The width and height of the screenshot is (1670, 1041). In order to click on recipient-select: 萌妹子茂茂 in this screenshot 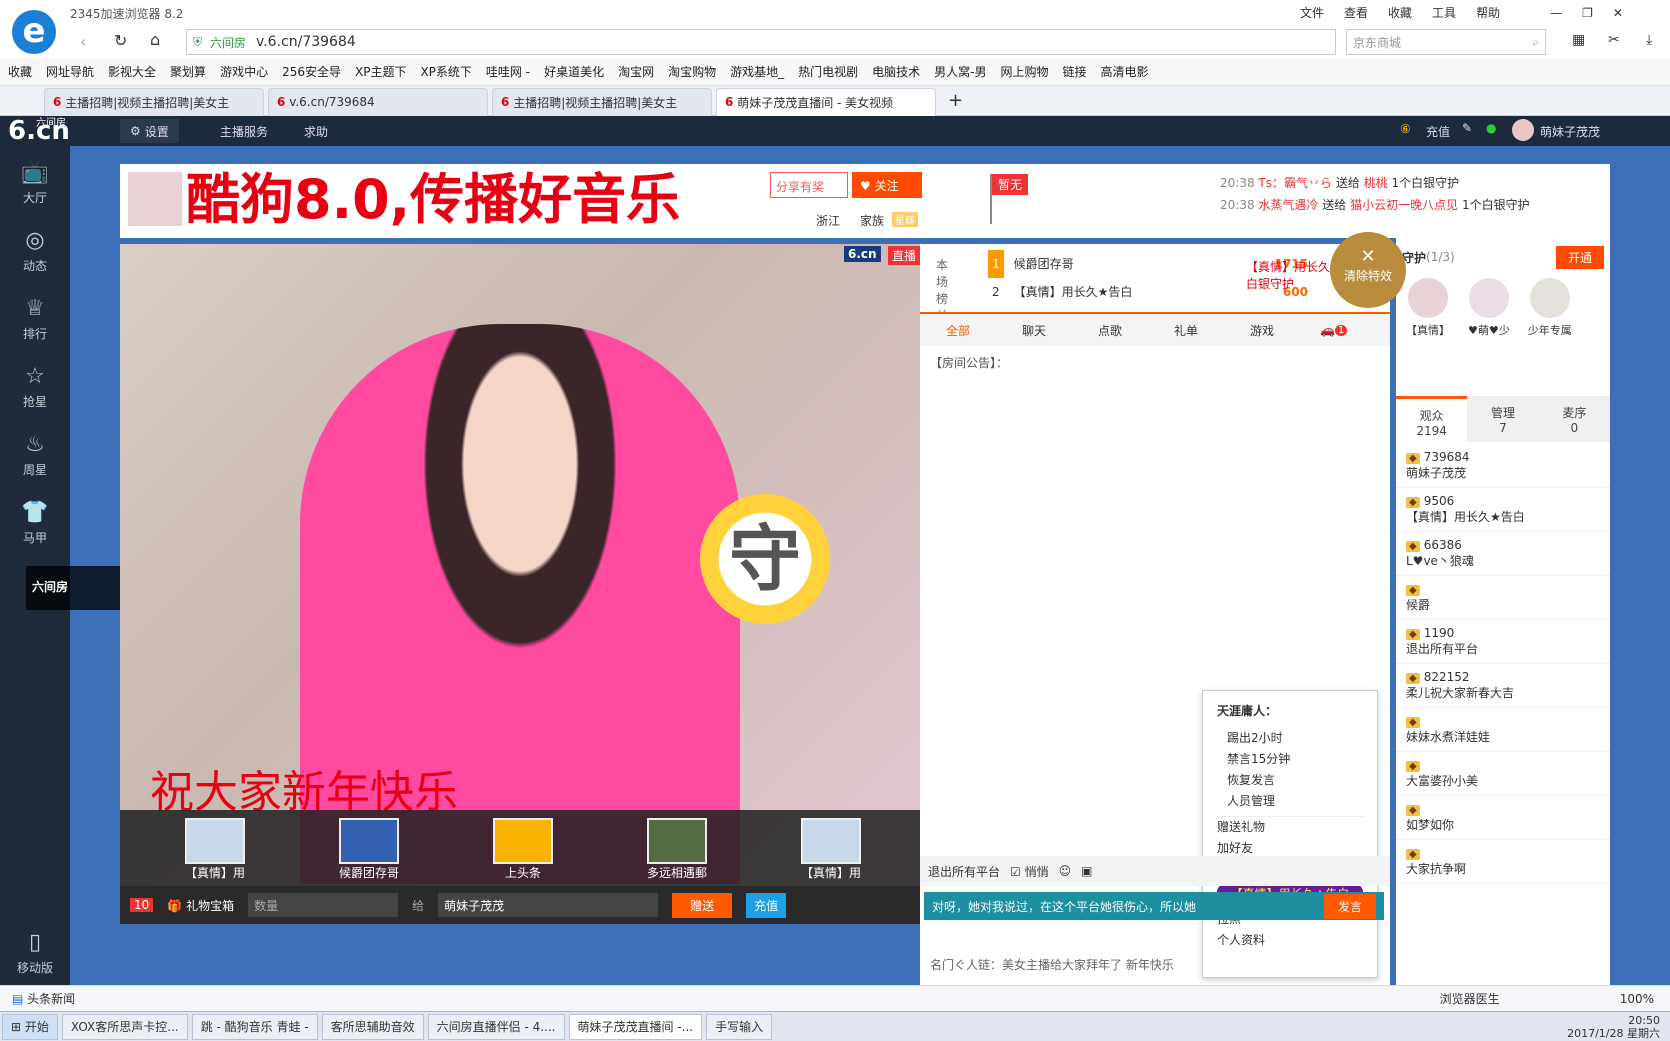, I will do `click(548, 905)`.